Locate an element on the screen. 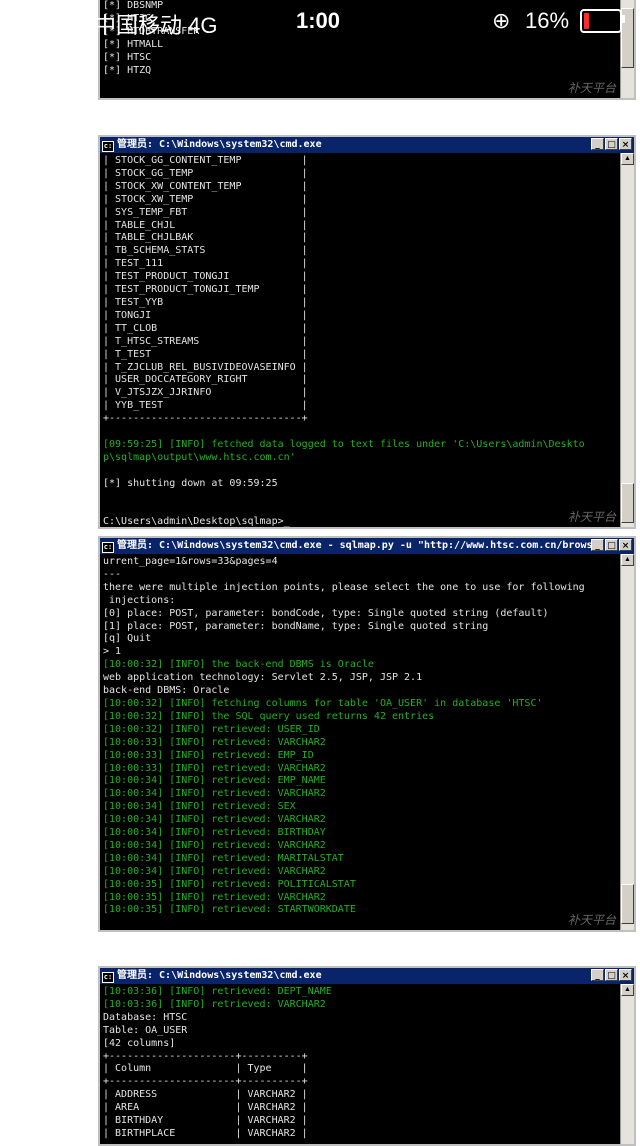 The width and height of the screenshot is (640, 1146). console-line: Database: HTSC is located at coordinates (145, 1017).